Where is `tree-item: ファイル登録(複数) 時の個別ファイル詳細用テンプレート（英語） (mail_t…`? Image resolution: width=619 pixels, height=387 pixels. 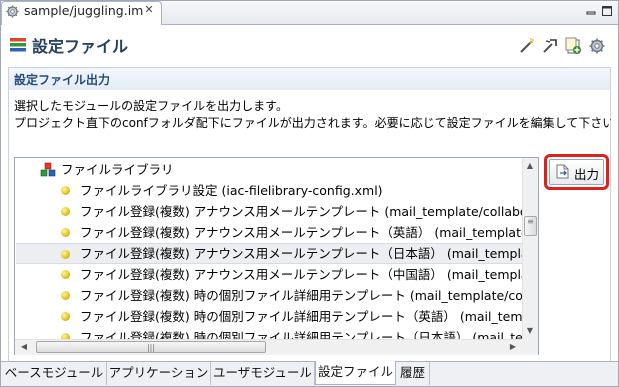 tree-item: ファイル登録(複数) 時の個別ファイル詳細用テンプレート（英語） (mail_t… is located at coordinates (269, 316).